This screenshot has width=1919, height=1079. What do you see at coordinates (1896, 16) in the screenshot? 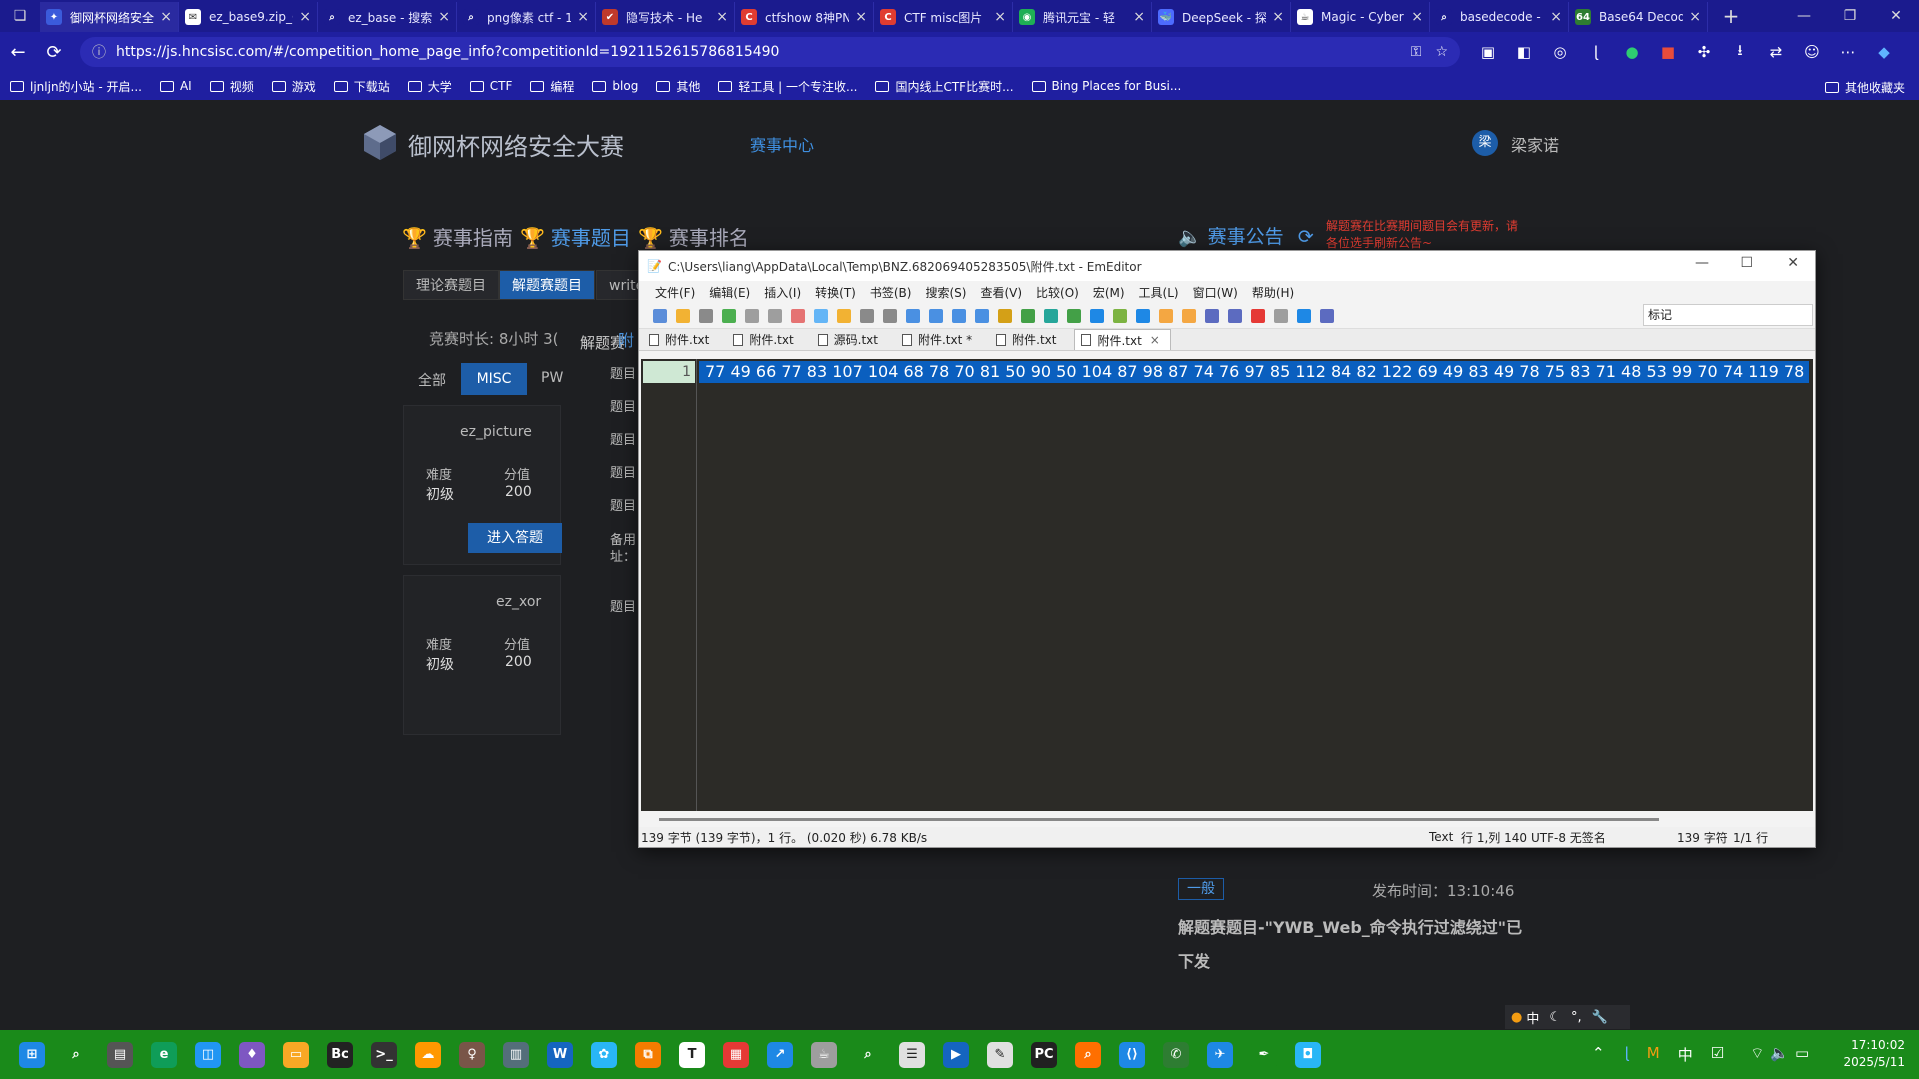
I see `close-window-button: ✕` at bounding box center [1896, 16].